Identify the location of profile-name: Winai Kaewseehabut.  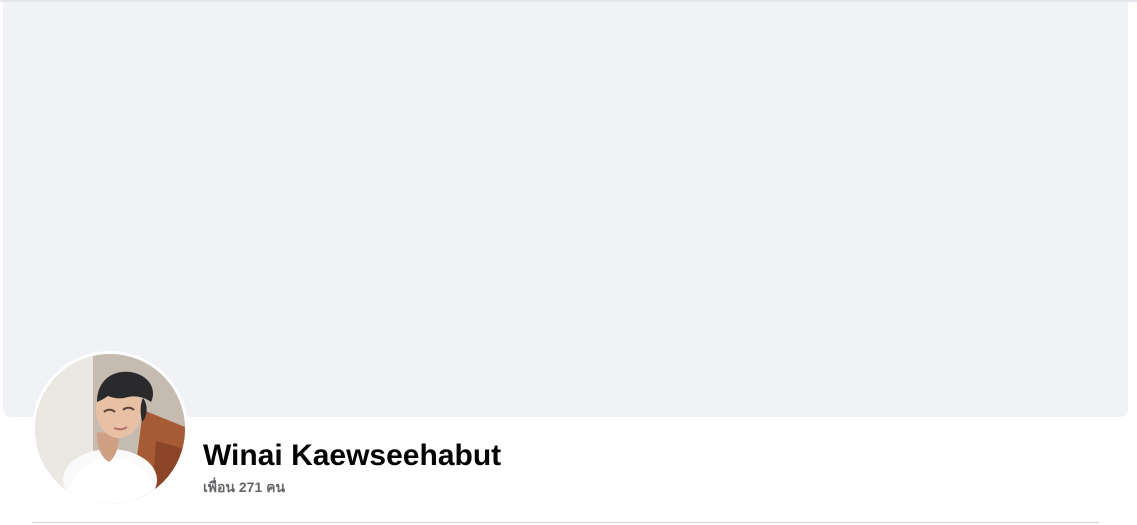
(352, 455).